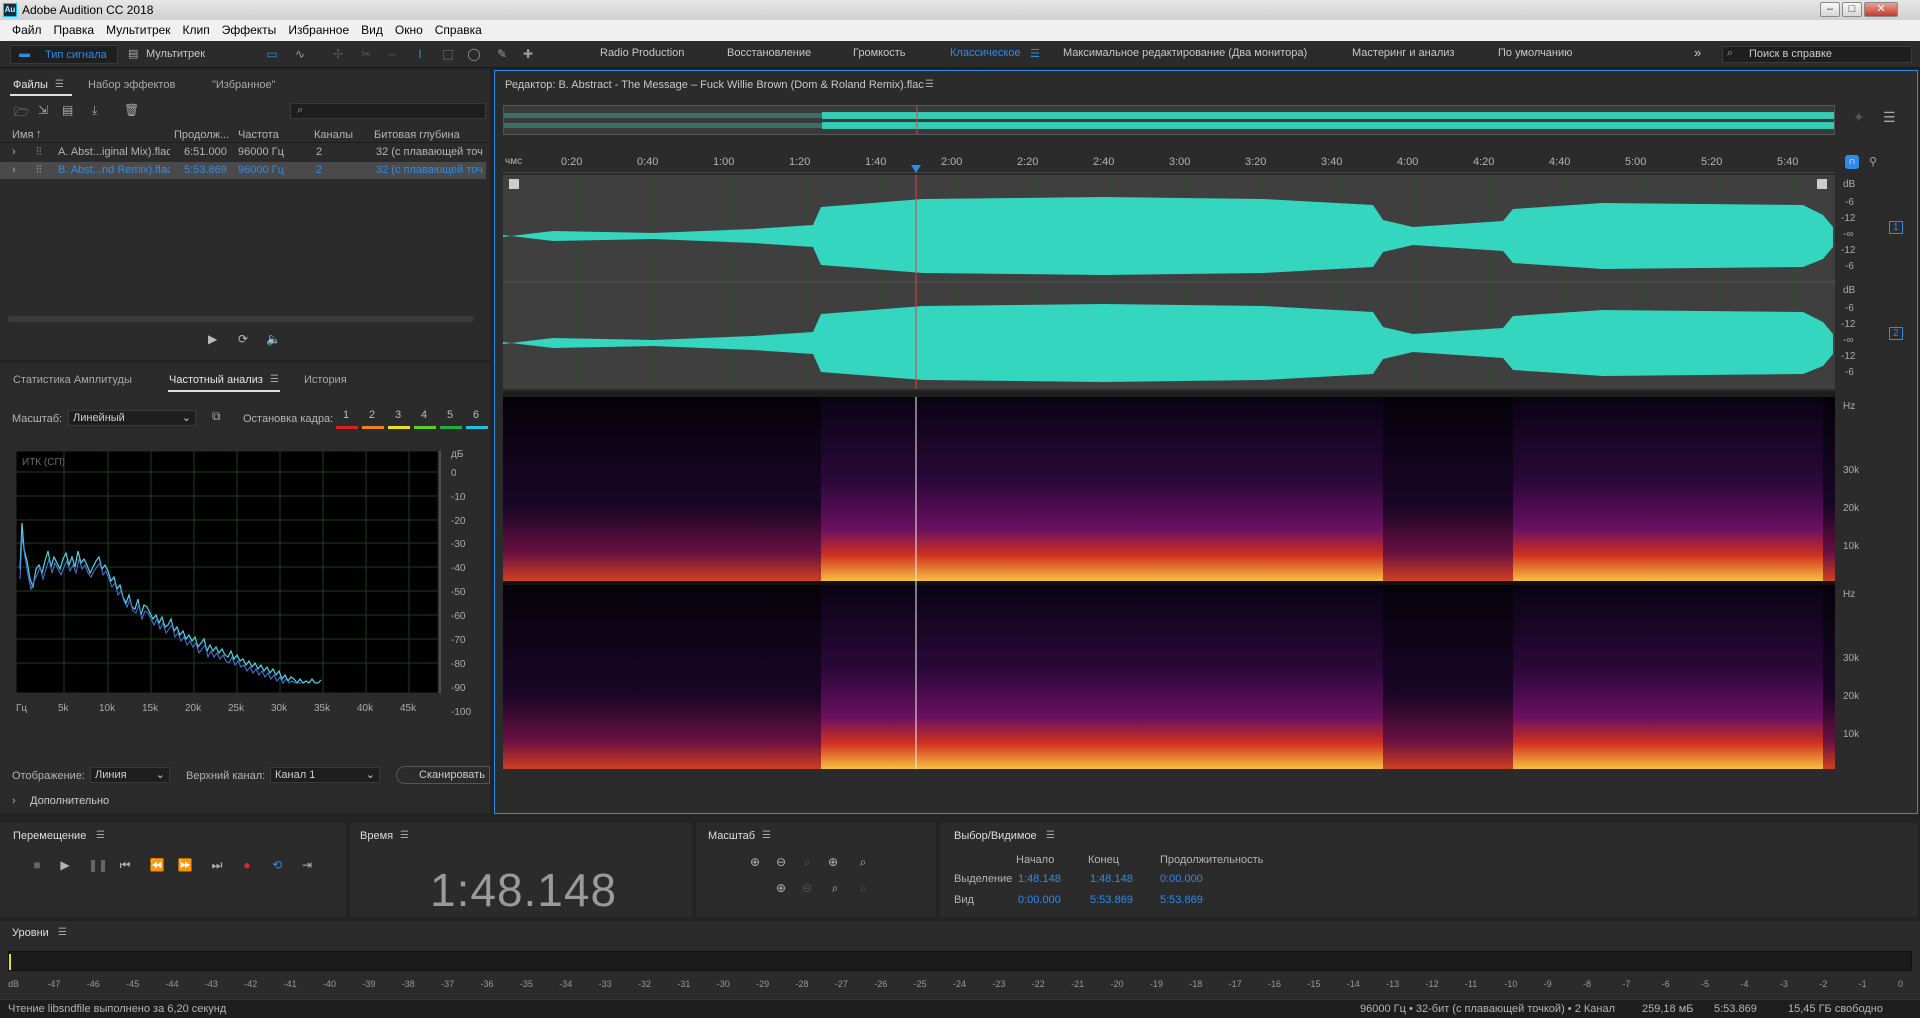 The height and width of the screenshot is (1018, 1920). Describe the element at coordinates (1881, 9) in the screenshot. I see `close-button: ✕` at that location.